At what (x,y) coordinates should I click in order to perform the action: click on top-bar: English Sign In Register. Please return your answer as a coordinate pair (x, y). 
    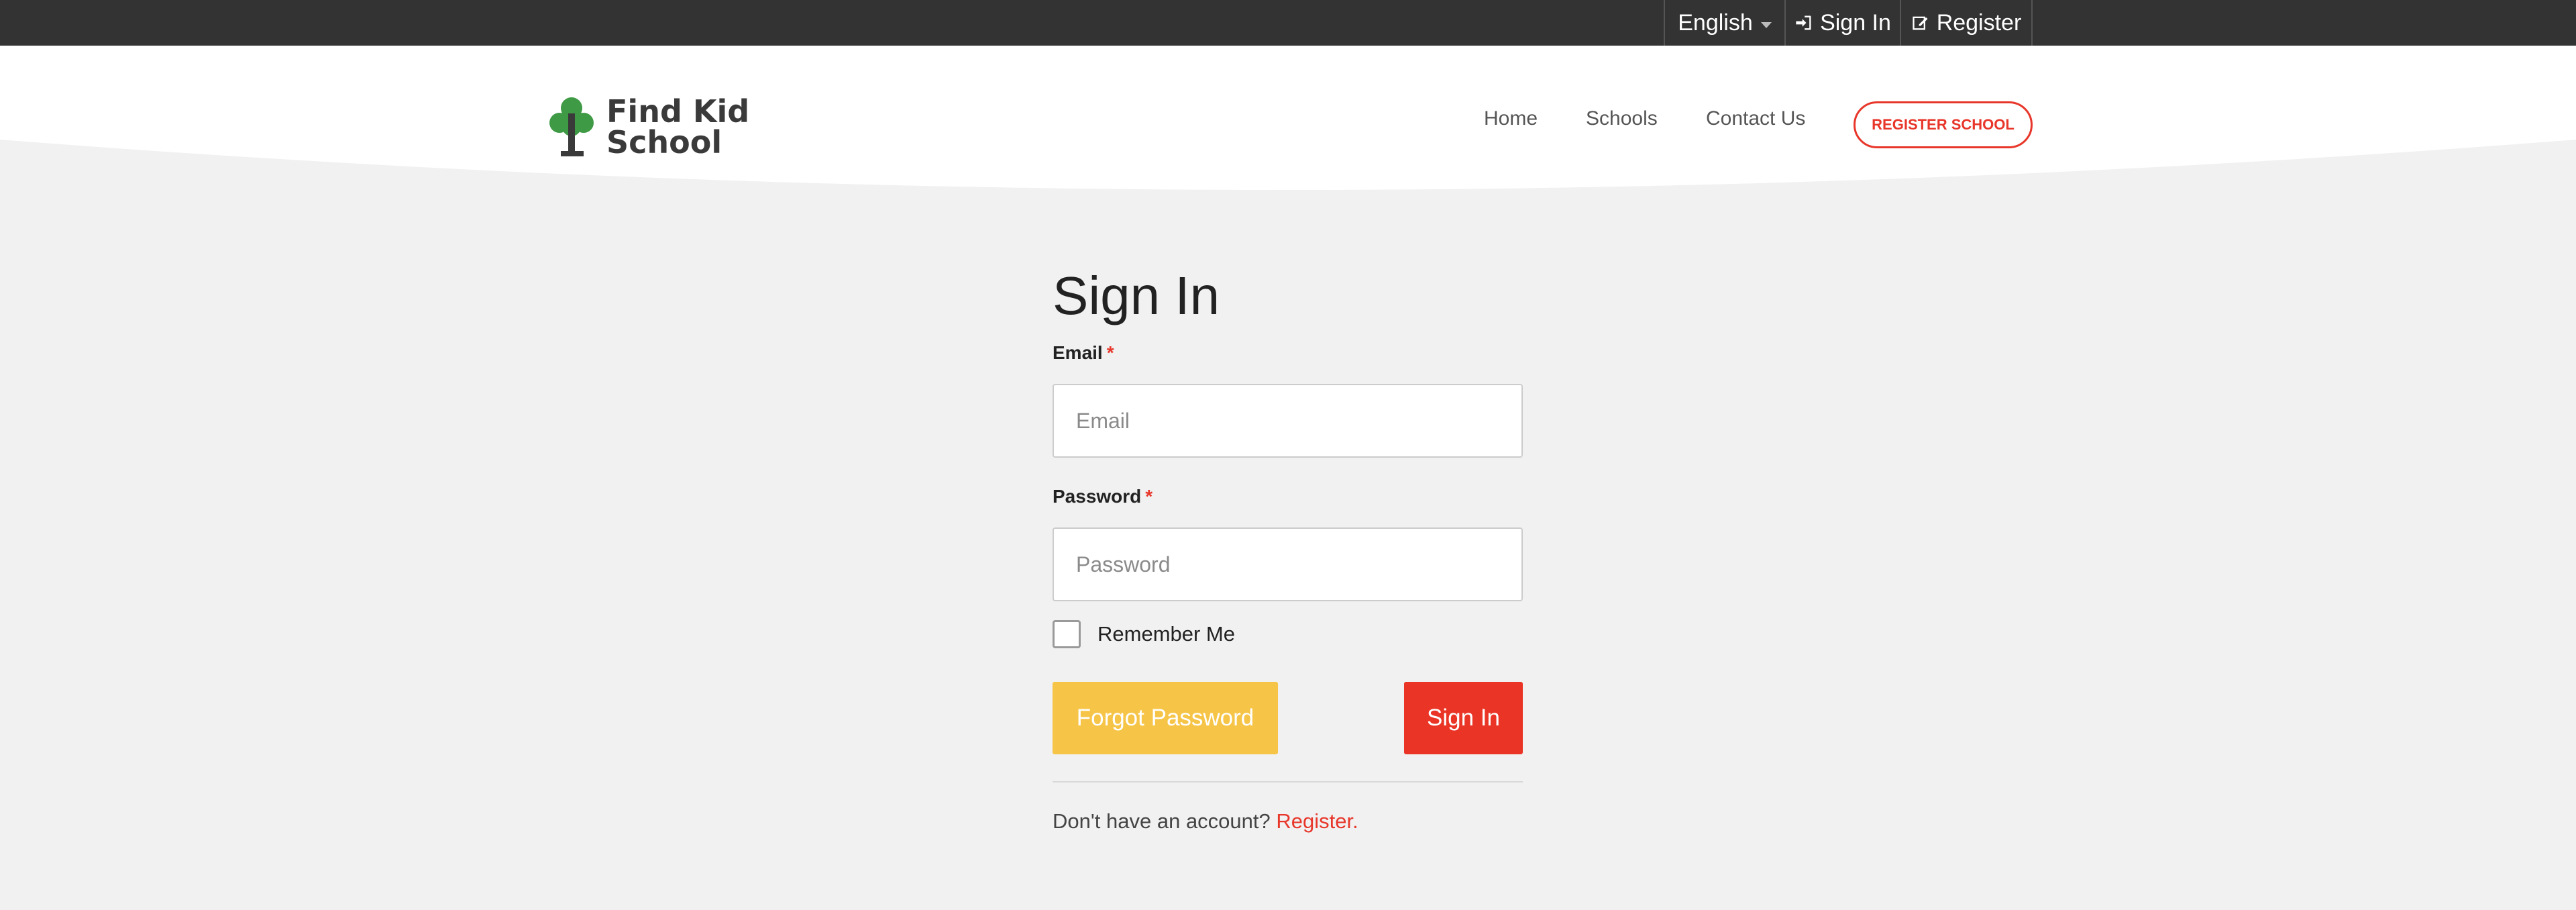
    Looking at the image, I should click on (1288, 23).